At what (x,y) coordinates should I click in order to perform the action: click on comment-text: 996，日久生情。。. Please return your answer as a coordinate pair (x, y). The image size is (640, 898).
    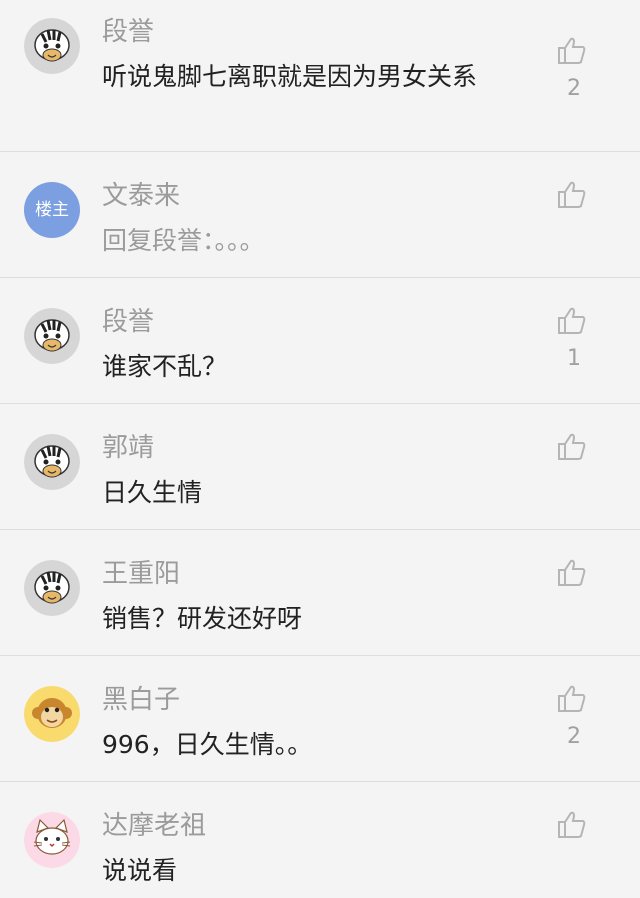
    Looking at the image, I should click on (207, 744).